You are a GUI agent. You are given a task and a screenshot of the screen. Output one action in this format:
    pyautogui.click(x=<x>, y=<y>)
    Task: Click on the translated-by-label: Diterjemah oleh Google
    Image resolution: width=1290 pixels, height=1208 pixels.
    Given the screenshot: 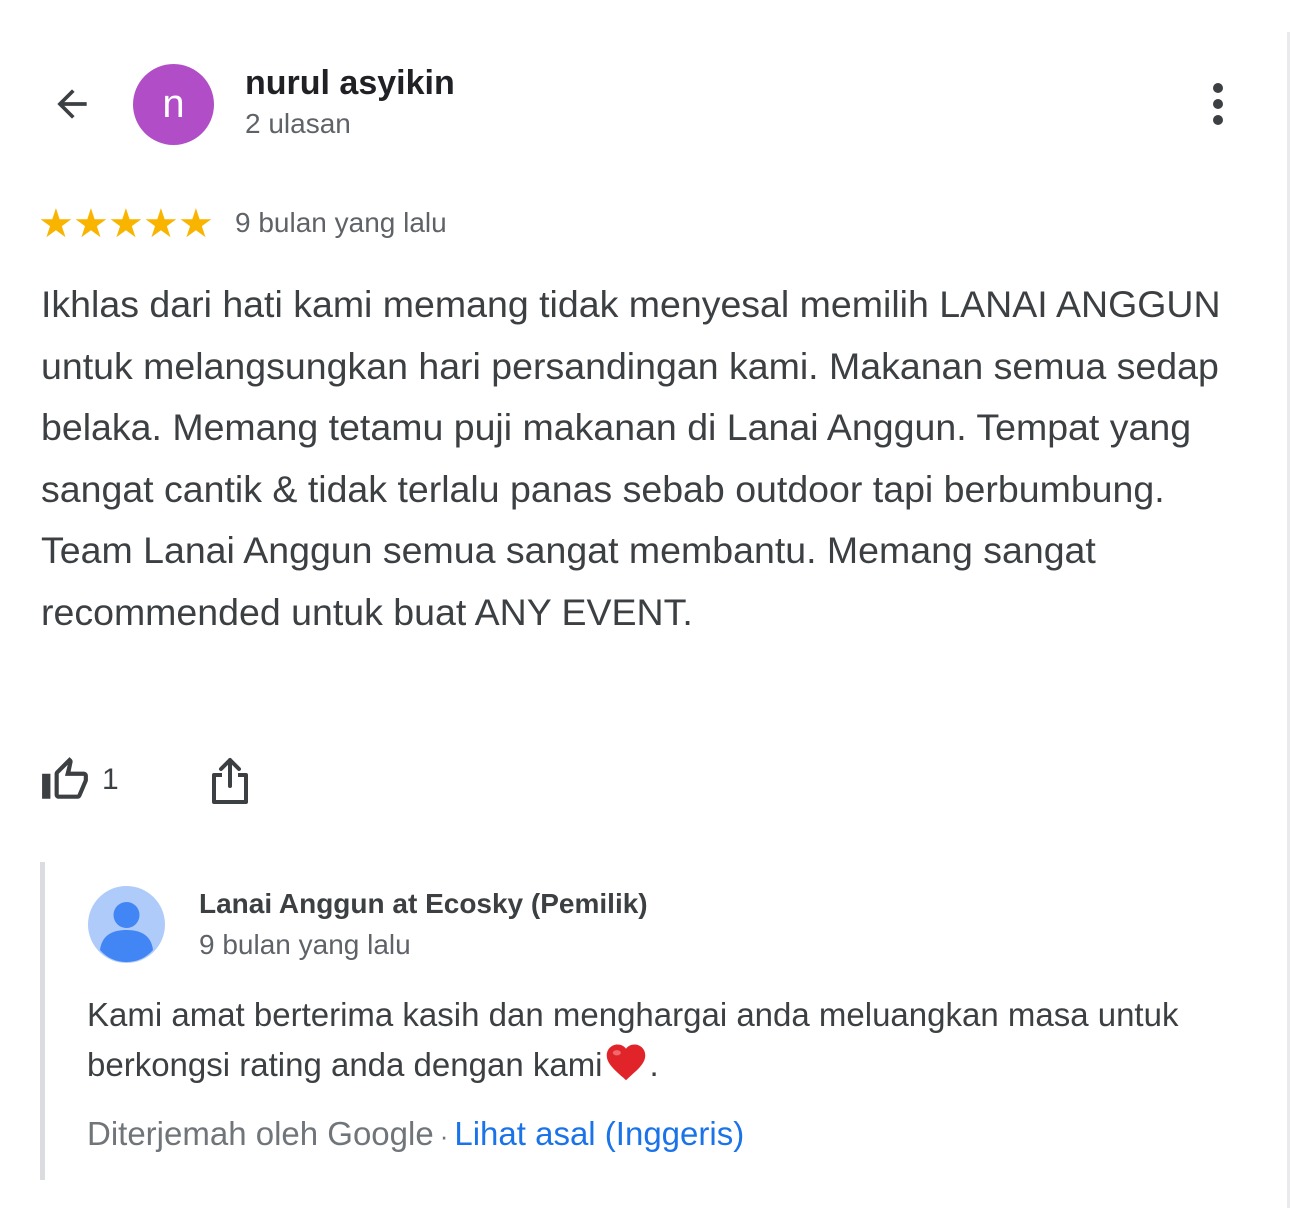 What is the action you would take?
    pyautogui.click(x=260, y=1133)
    